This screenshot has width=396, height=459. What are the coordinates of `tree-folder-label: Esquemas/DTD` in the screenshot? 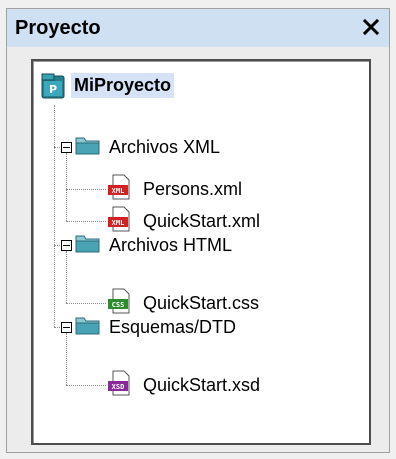 It's located at (173, 326).